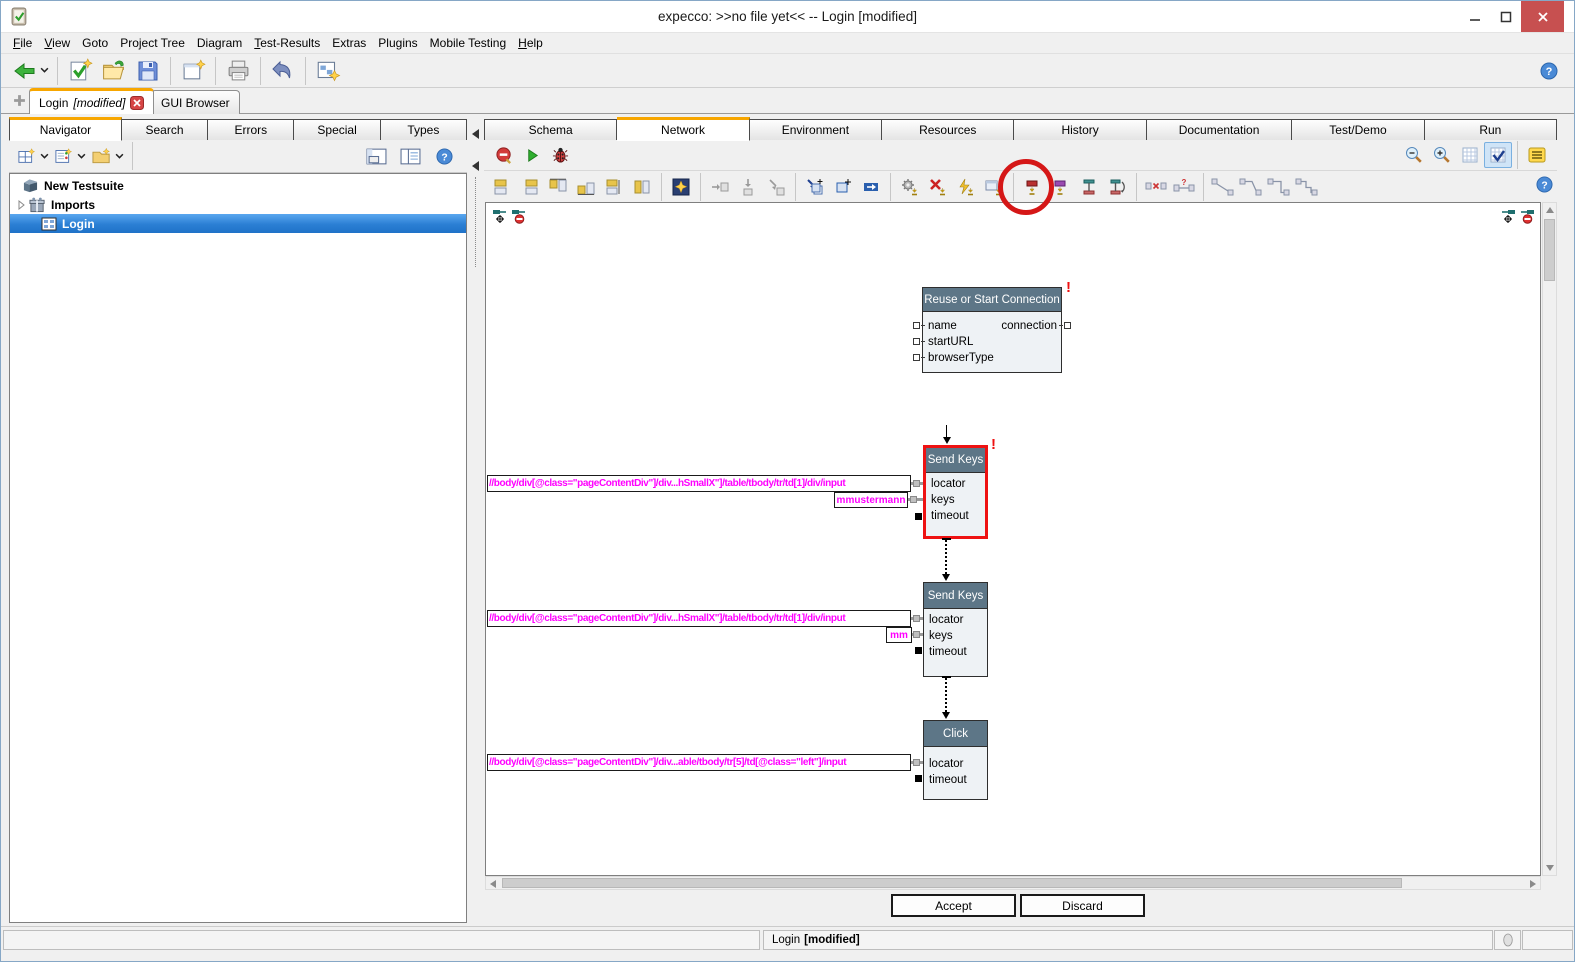  Describe the element at coordinates (33, 156) in the screenshot. I see `new-diagram-button` at that location.